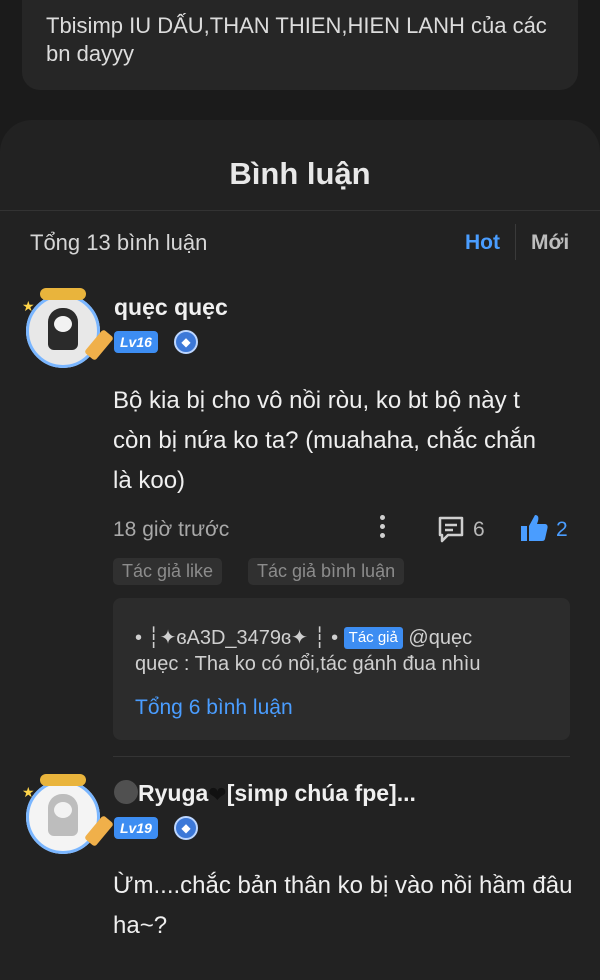 This screenshot has width=600, height=980. I want to click on comment-username: quẹc quẹc, so click(171, 307).